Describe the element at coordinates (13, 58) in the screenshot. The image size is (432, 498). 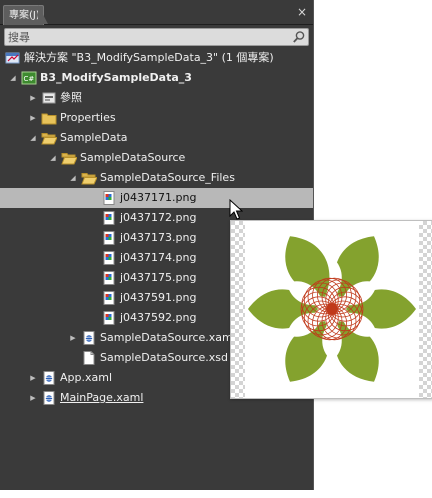
I see `solution-icon` at that location.